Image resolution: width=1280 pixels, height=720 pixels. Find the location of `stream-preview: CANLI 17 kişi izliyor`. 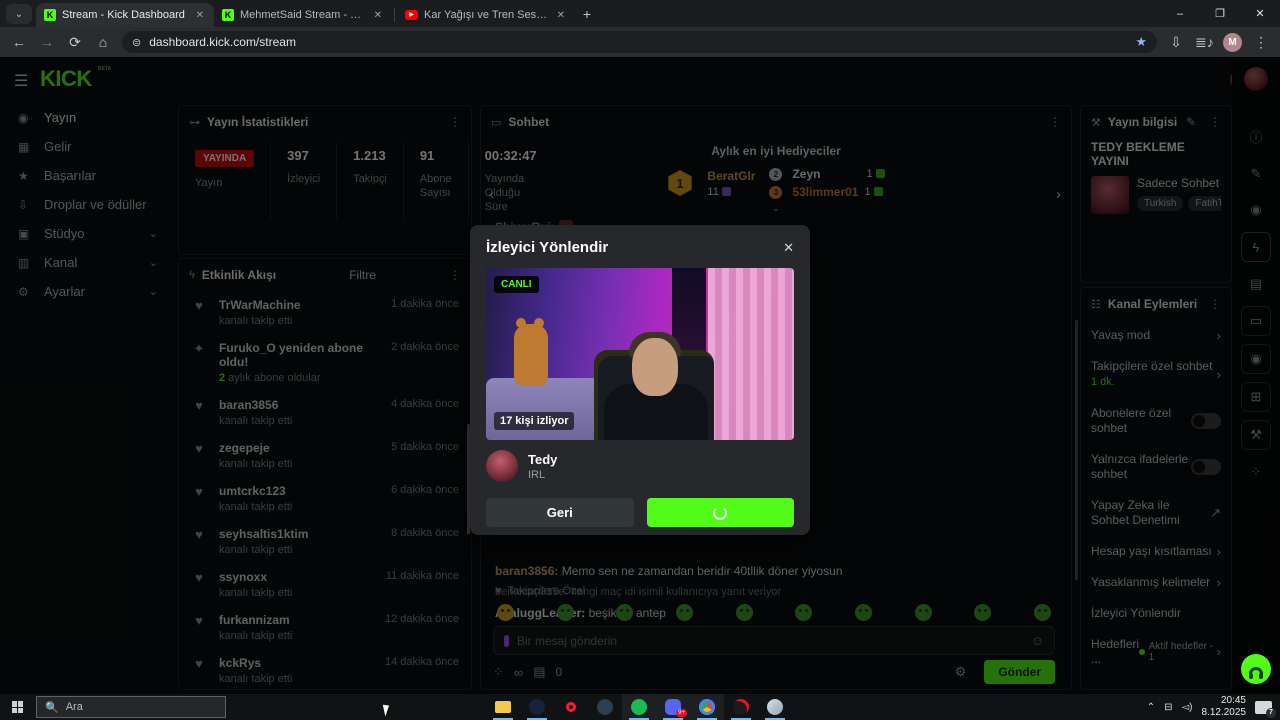

stream-preview: CANLI 17 kişi izliyor is located at coordinates (640, 354).